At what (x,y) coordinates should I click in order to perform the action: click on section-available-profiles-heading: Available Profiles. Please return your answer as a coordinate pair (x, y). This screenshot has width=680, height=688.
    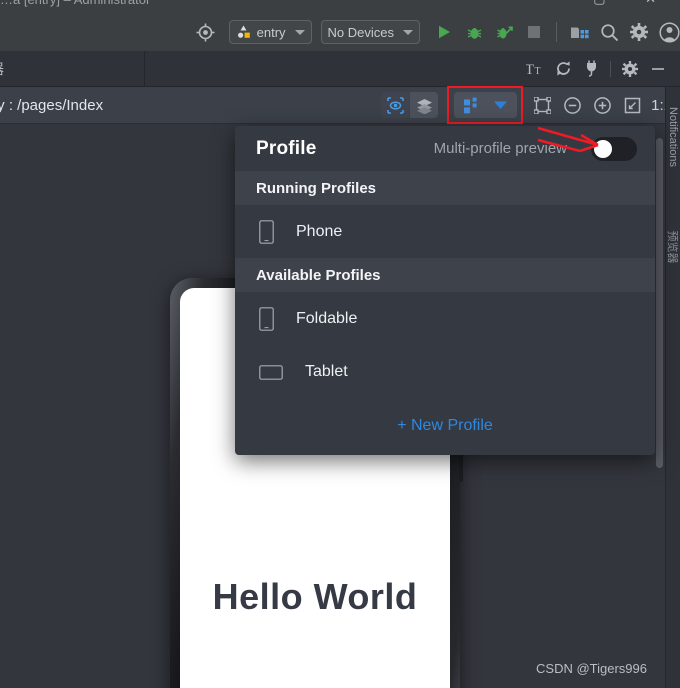
    Looking at the image, I should click on (445, 275).